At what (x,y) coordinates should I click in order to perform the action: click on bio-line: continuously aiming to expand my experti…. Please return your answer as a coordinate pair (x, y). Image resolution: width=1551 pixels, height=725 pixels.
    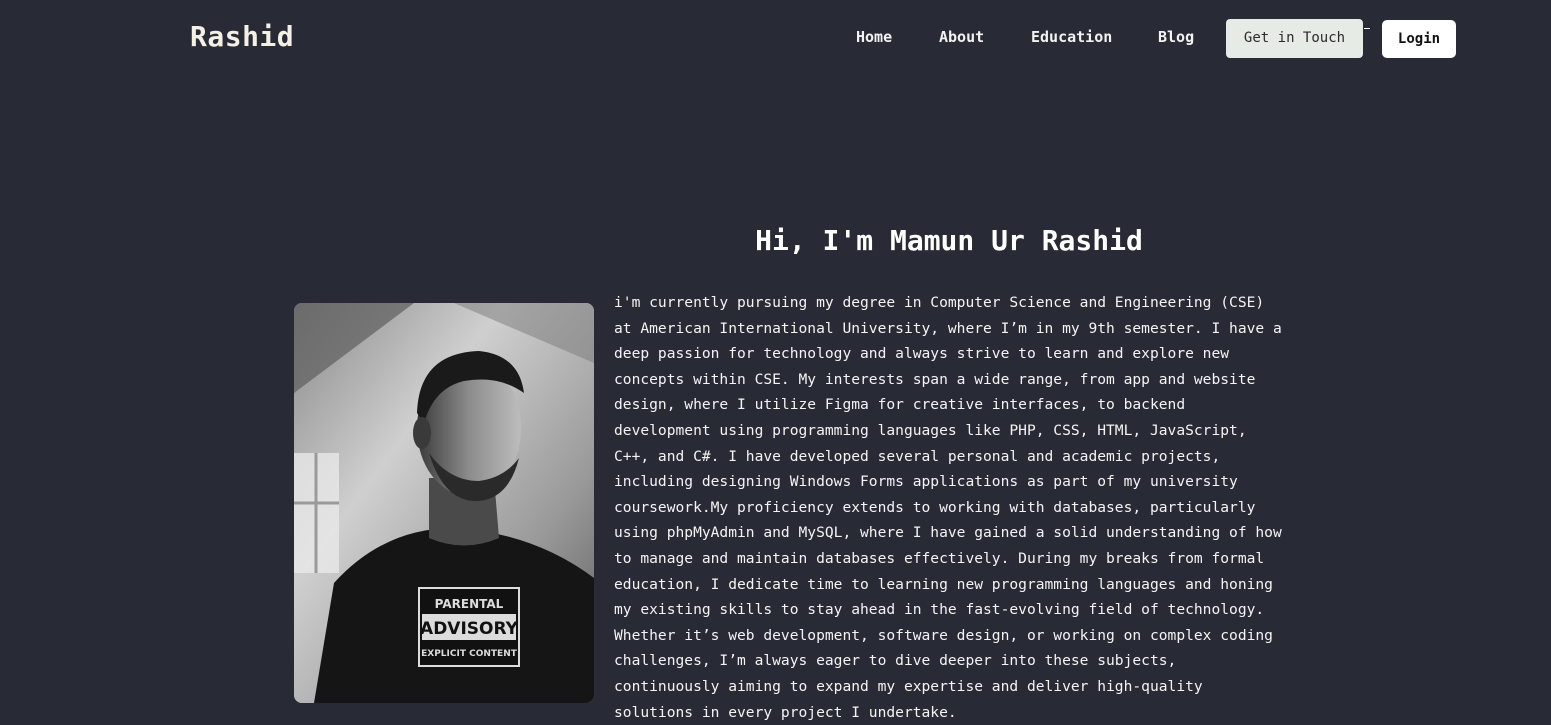
    Looking at the image, I should click on (908, 686).